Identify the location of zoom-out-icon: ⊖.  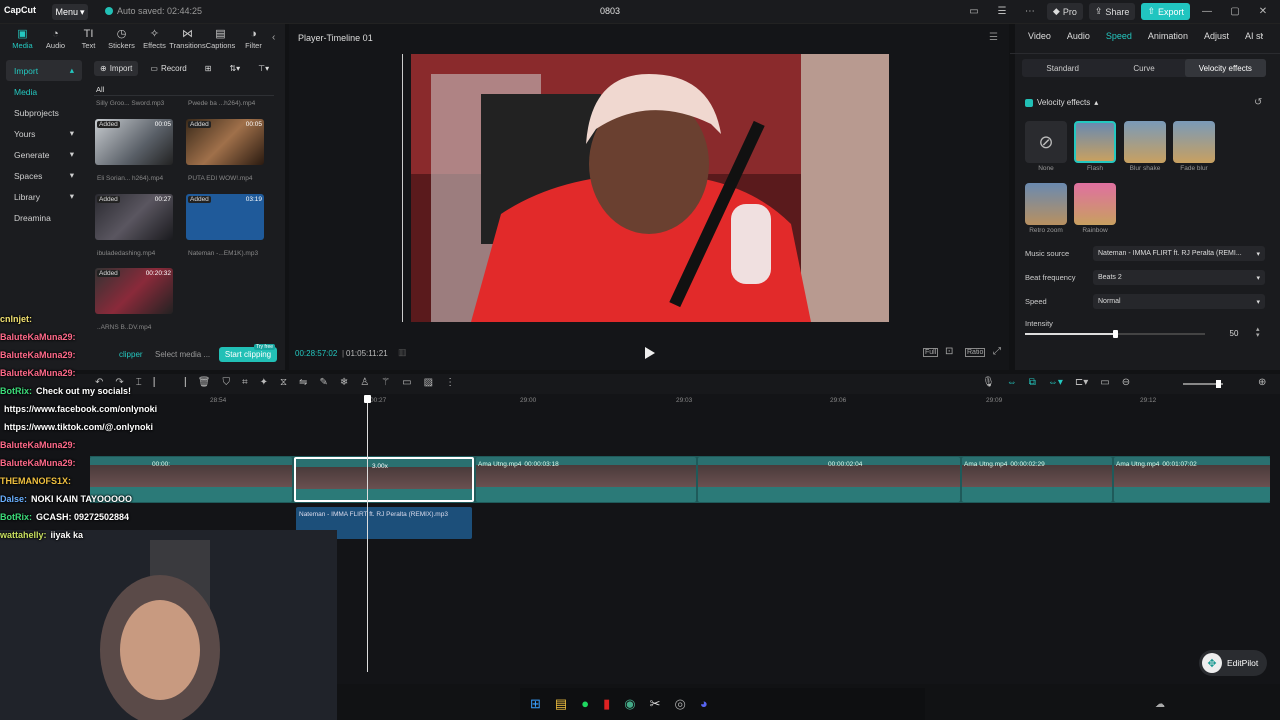
(1126, 382).